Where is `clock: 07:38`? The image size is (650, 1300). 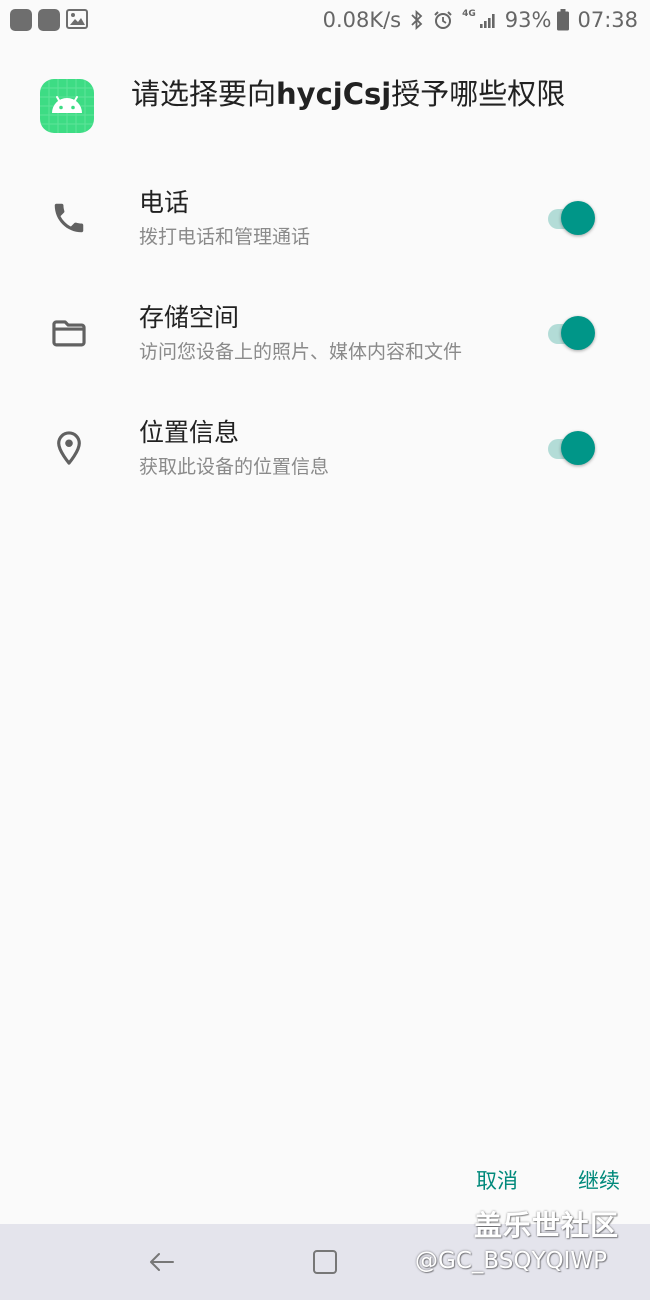 clock: 07:38 is located at coordinates (607, 20).